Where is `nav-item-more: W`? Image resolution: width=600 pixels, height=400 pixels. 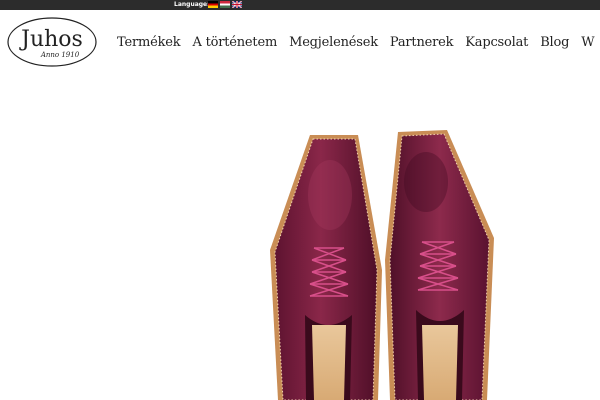 nav-item-more: W is located at coordinates (587, 42).